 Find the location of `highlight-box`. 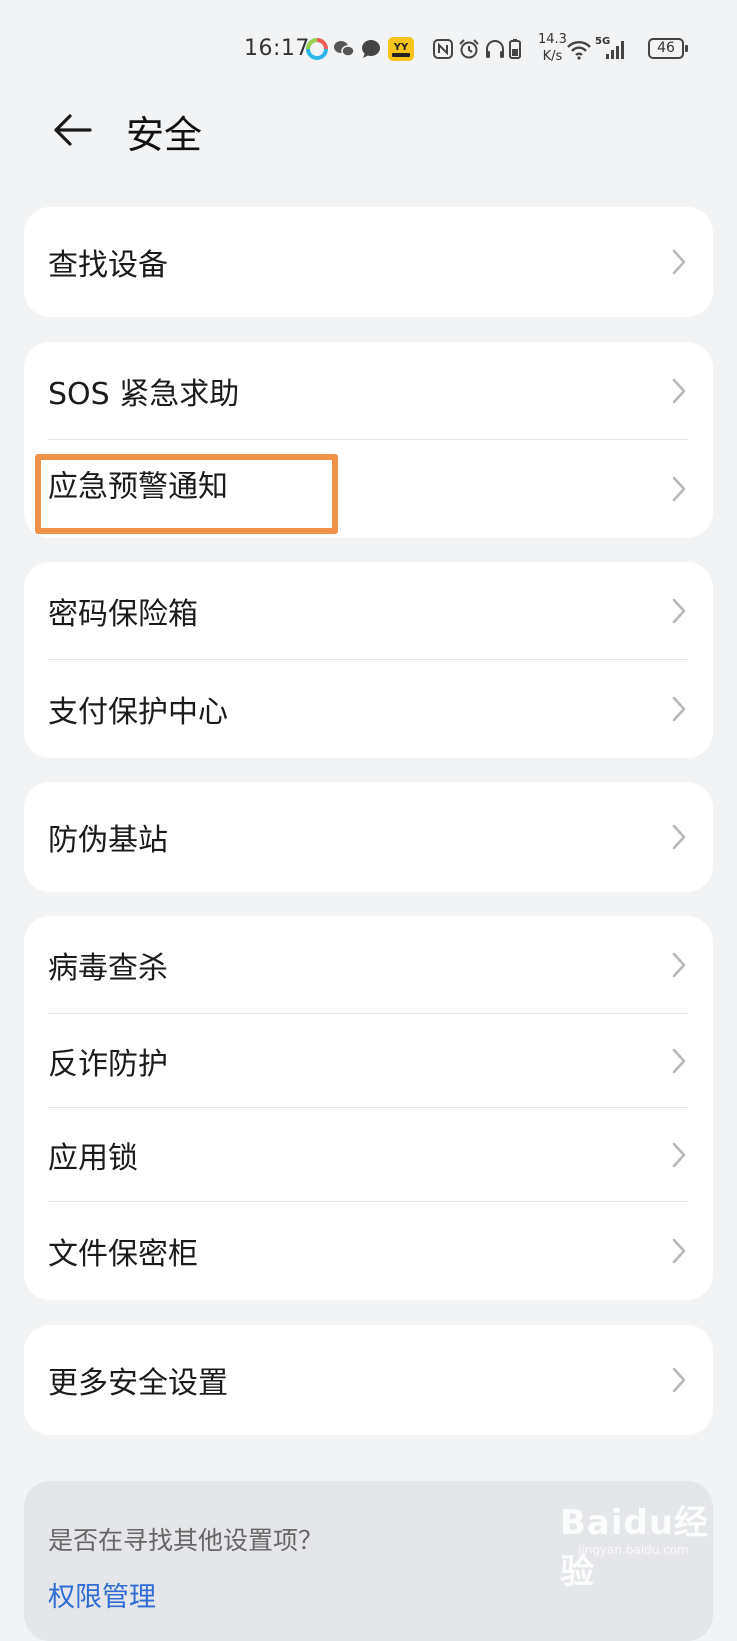

highlight-box is located at coordinates (186, 494).